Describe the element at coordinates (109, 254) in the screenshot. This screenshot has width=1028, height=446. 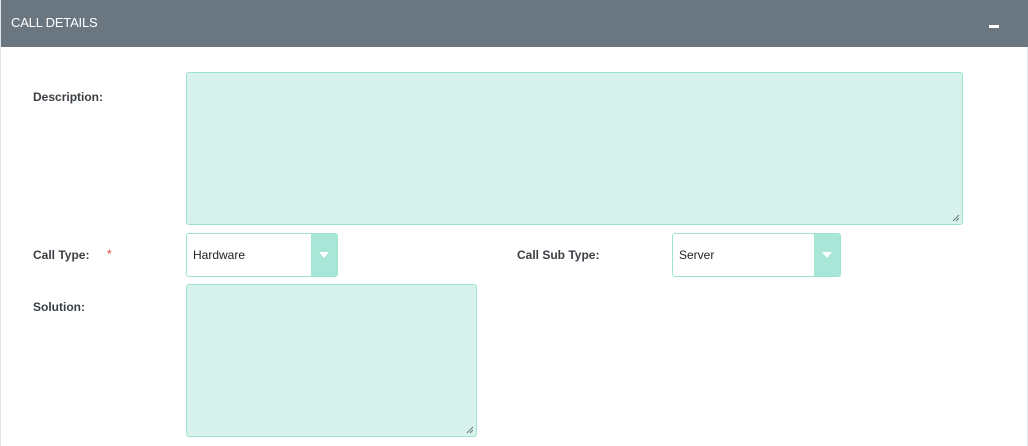
I see `required-marker: *` at that location.